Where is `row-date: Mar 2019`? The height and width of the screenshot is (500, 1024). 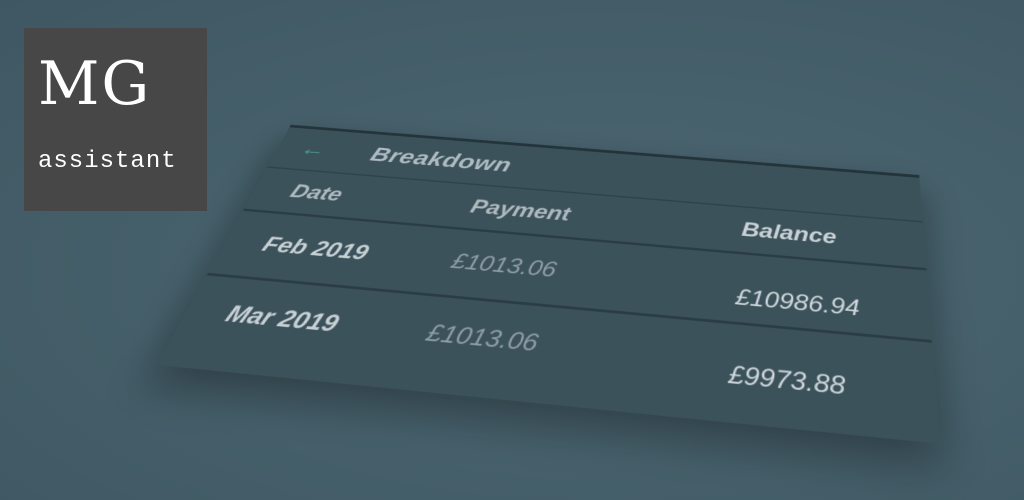 row-date: Mar 2019 is located at coordinates (282, 318).